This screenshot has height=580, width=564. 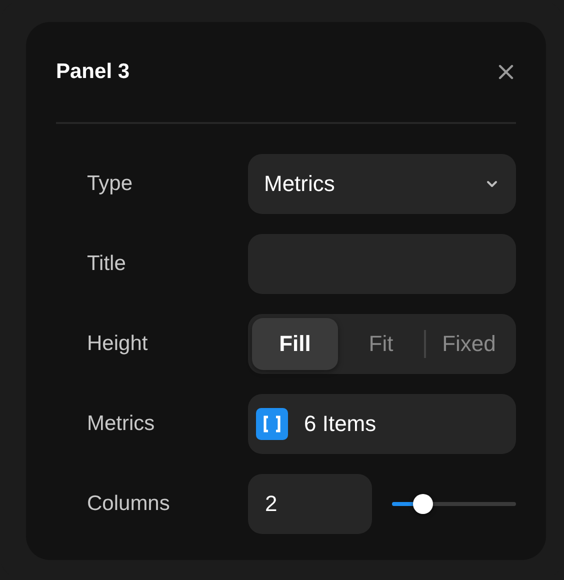 I want to click on field-label: Height, so click(x=118, y=344).